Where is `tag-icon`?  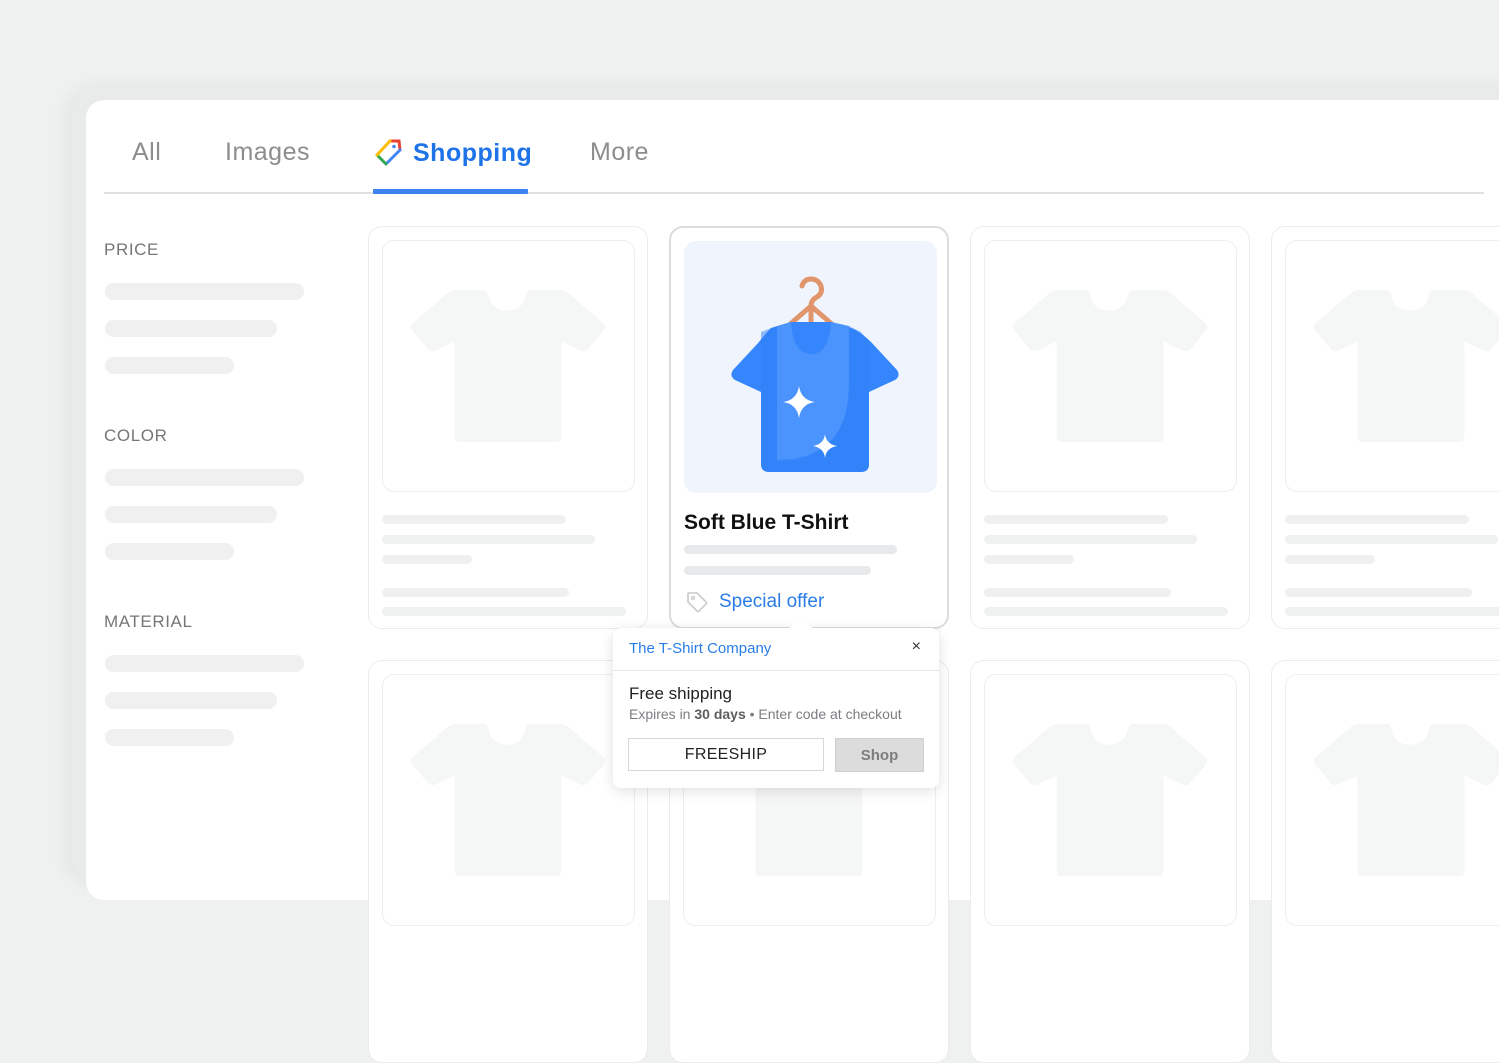 tag-icon is located at coordinates (697, 602).